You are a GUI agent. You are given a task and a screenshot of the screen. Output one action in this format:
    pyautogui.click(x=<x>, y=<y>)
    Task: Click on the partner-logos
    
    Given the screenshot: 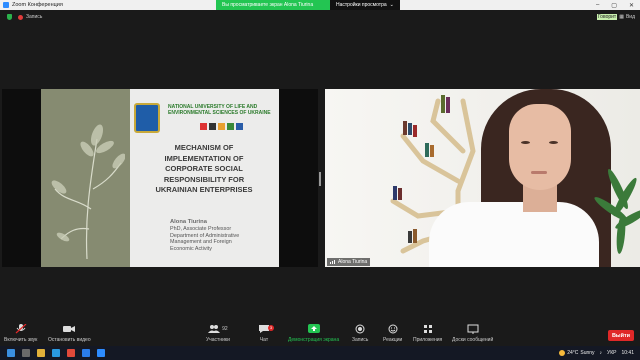 What is the action you would take?
    pyautogui.click(x=221, y=126)
    